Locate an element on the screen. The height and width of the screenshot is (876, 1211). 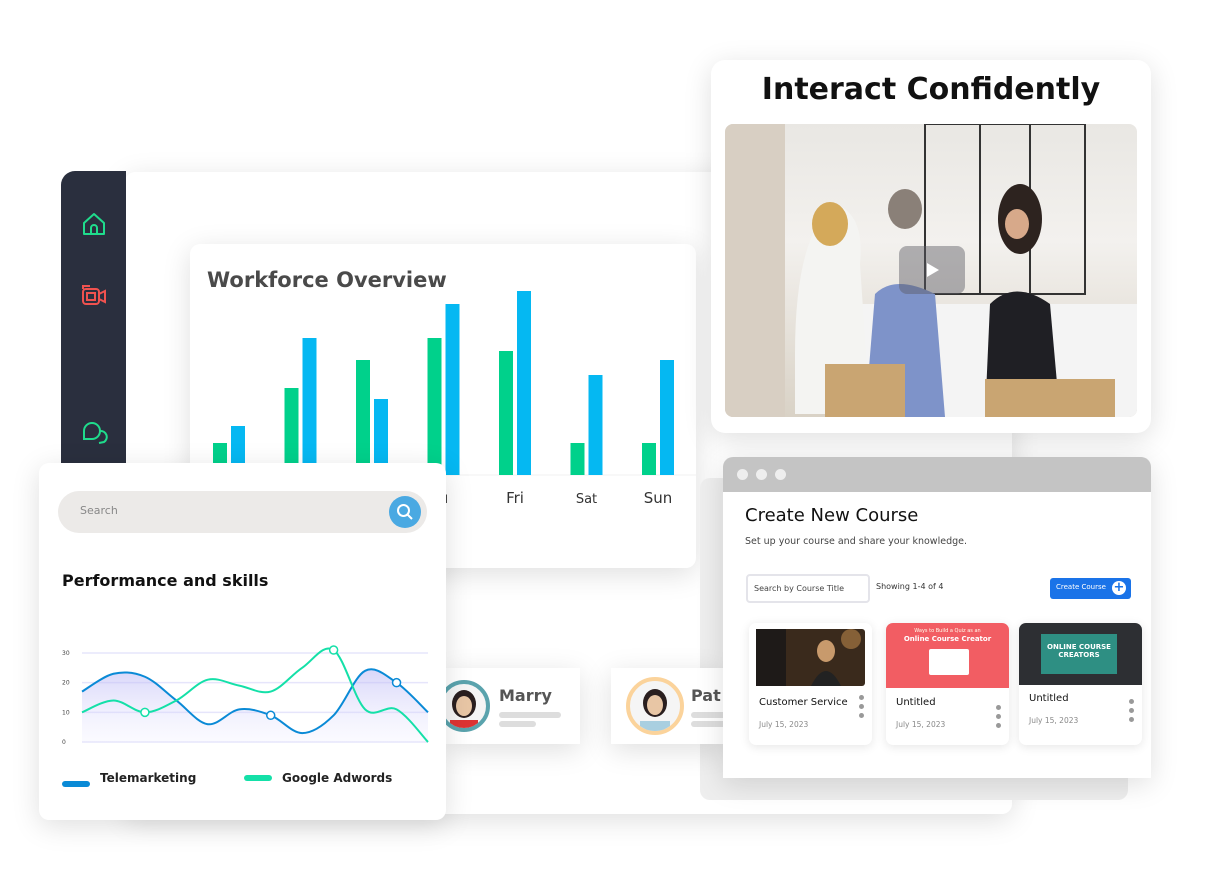
performance-line-chart: 0 10 20 30 is located at coordinates (245, 695).